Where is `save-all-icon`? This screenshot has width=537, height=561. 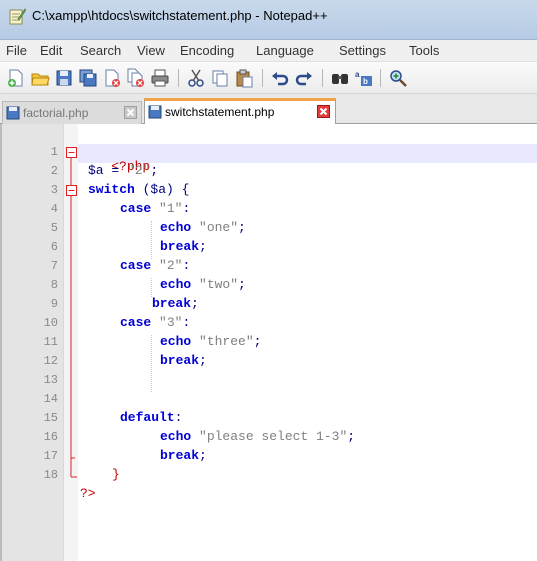
save-all-icon is located at coordinates (88, 78).